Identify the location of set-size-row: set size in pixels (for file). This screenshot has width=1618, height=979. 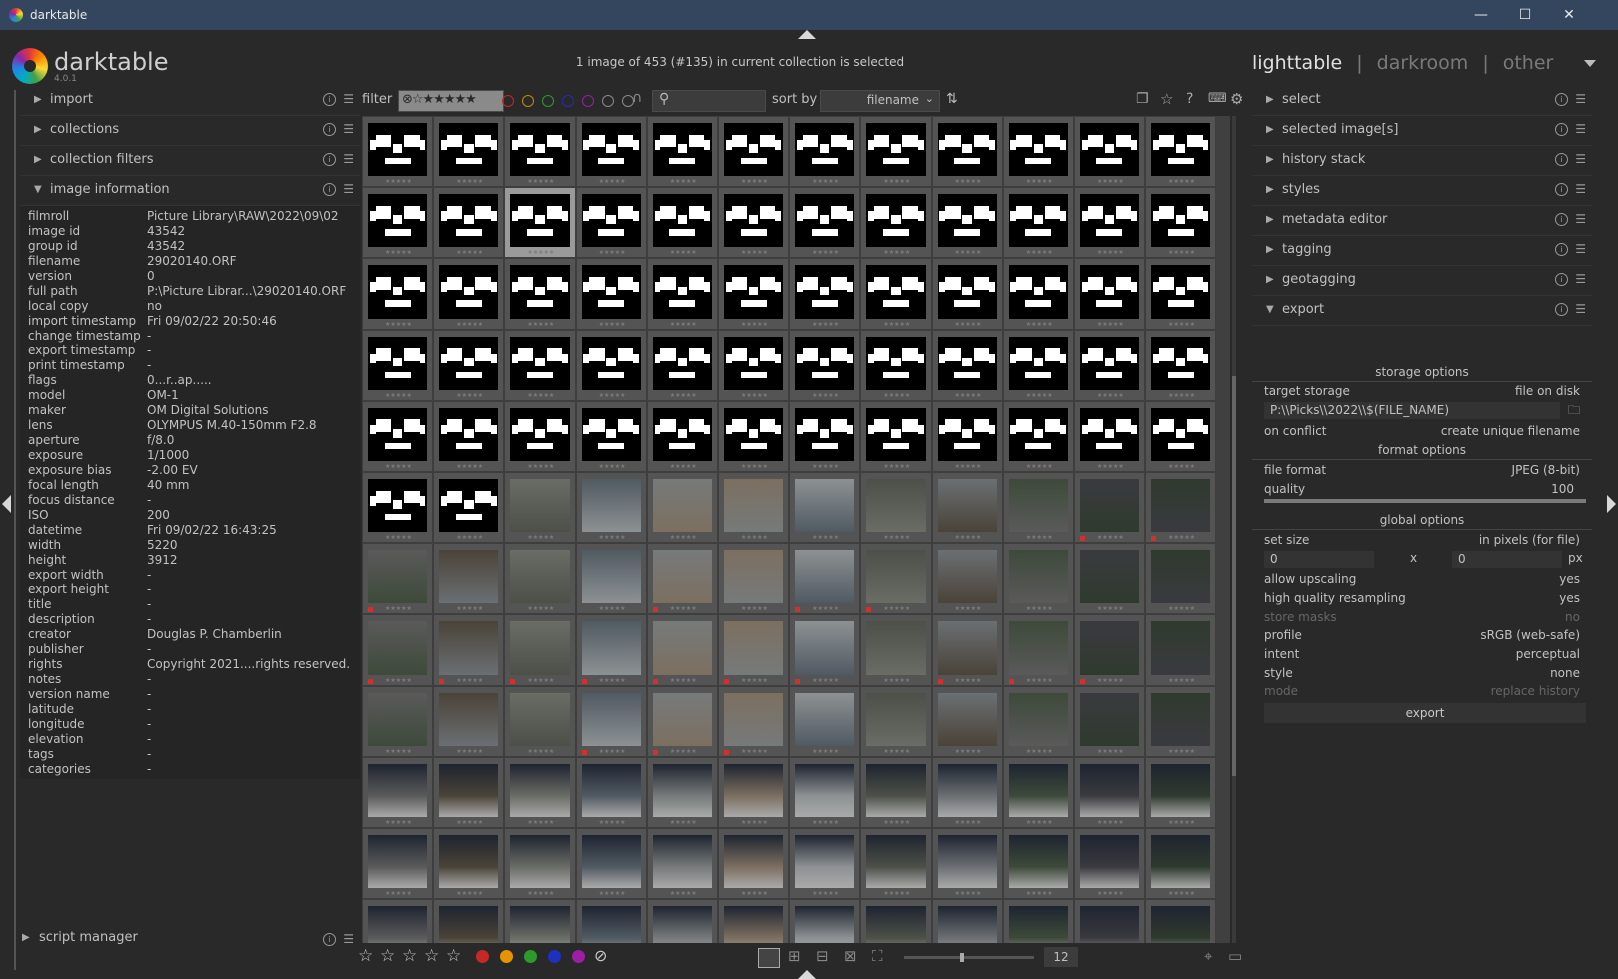
(1422, 540).